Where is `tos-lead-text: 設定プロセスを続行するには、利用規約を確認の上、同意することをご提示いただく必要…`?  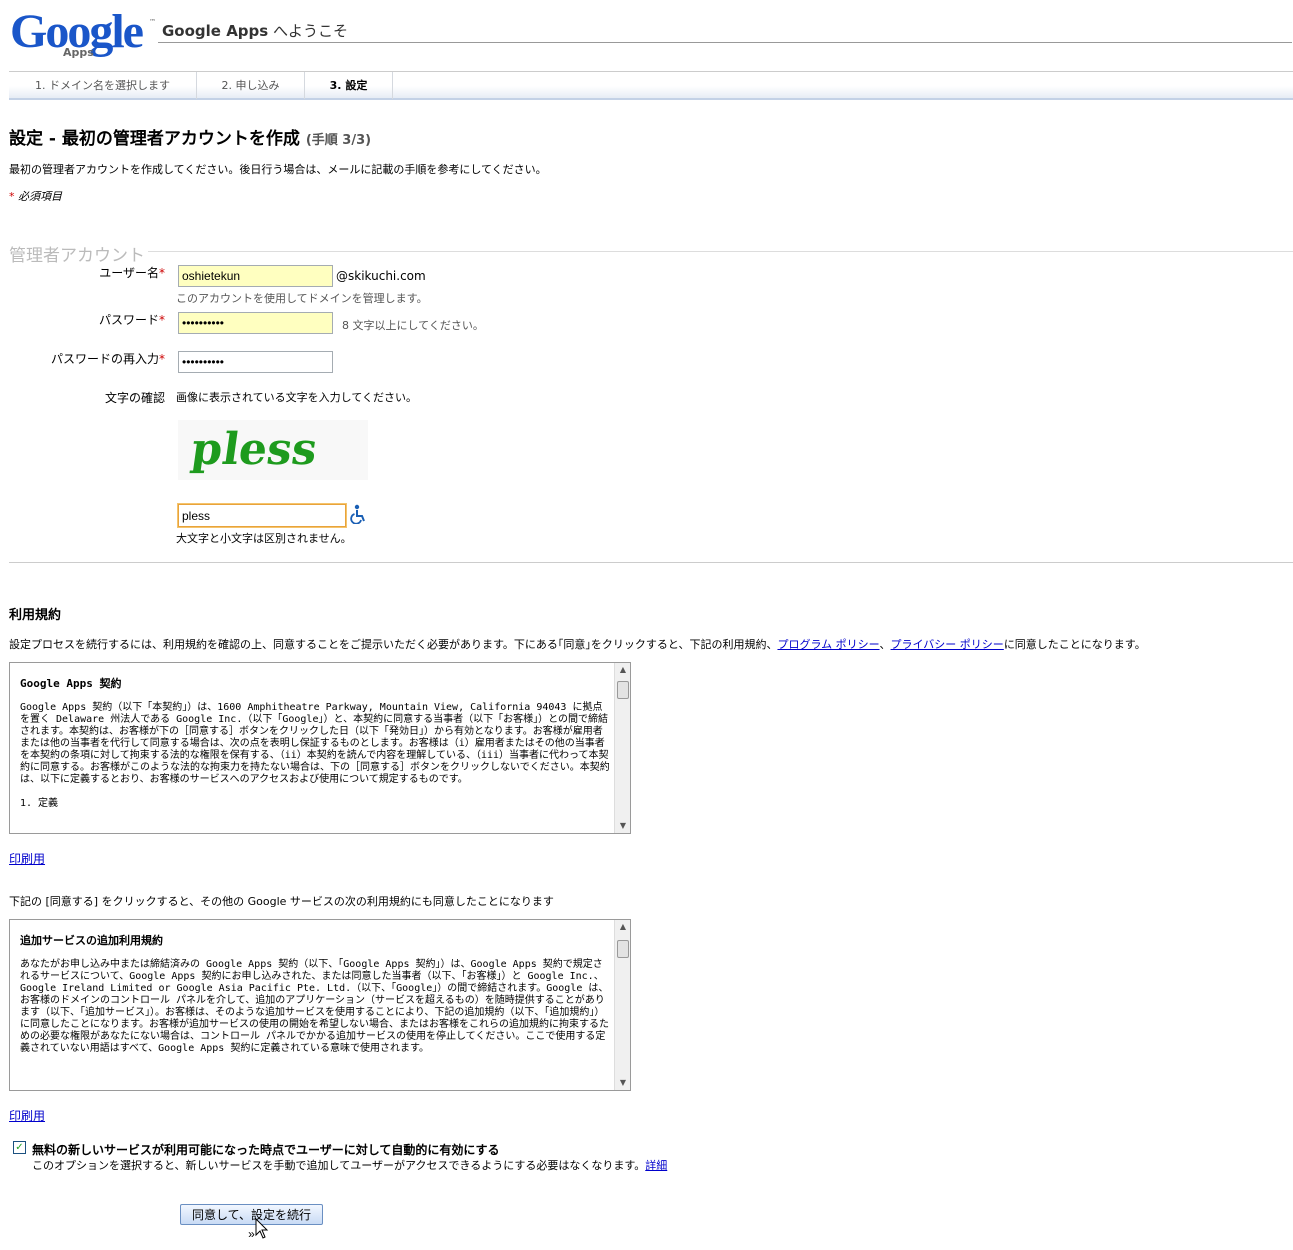 tos-lead-text: 設定プロセスを続行するには、利用規約を確認の上、同意することをご提示いただく必要… is located at coordinates (393, 644).